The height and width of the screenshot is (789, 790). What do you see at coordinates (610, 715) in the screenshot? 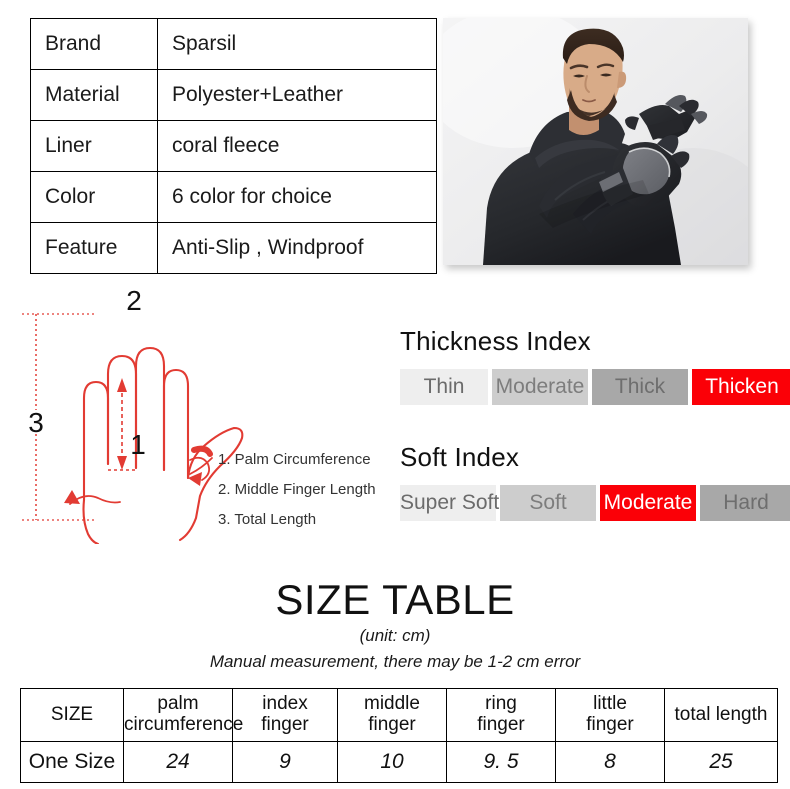
I see `size-header-little-finger: little finger` at bounding box center [610, 715].